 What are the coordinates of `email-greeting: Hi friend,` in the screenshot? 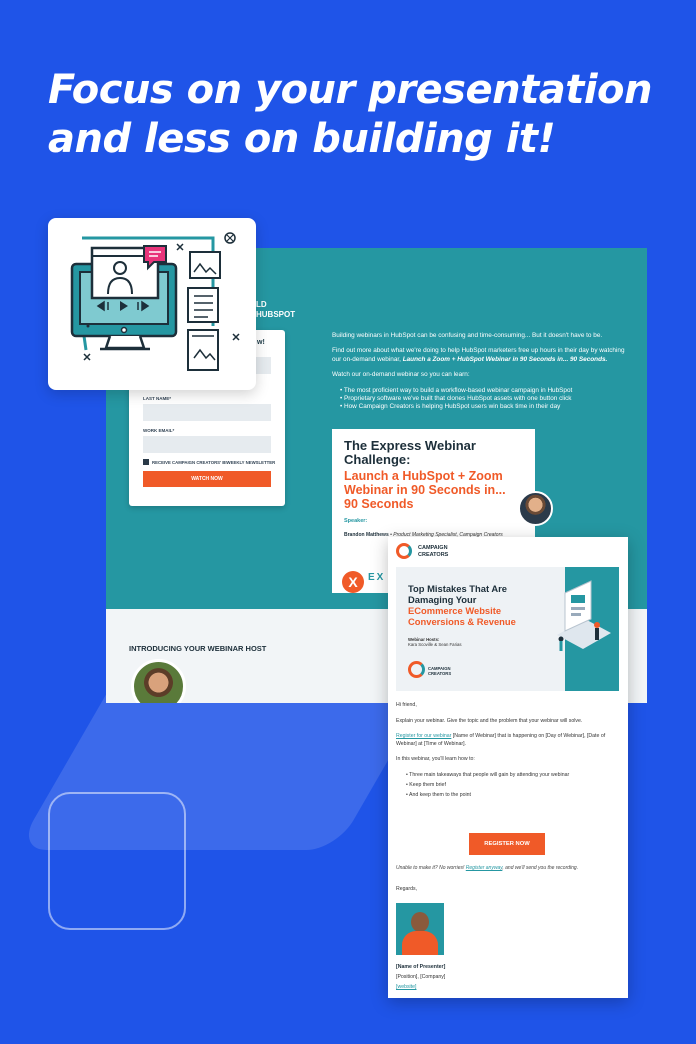 It's located at (406, 705).